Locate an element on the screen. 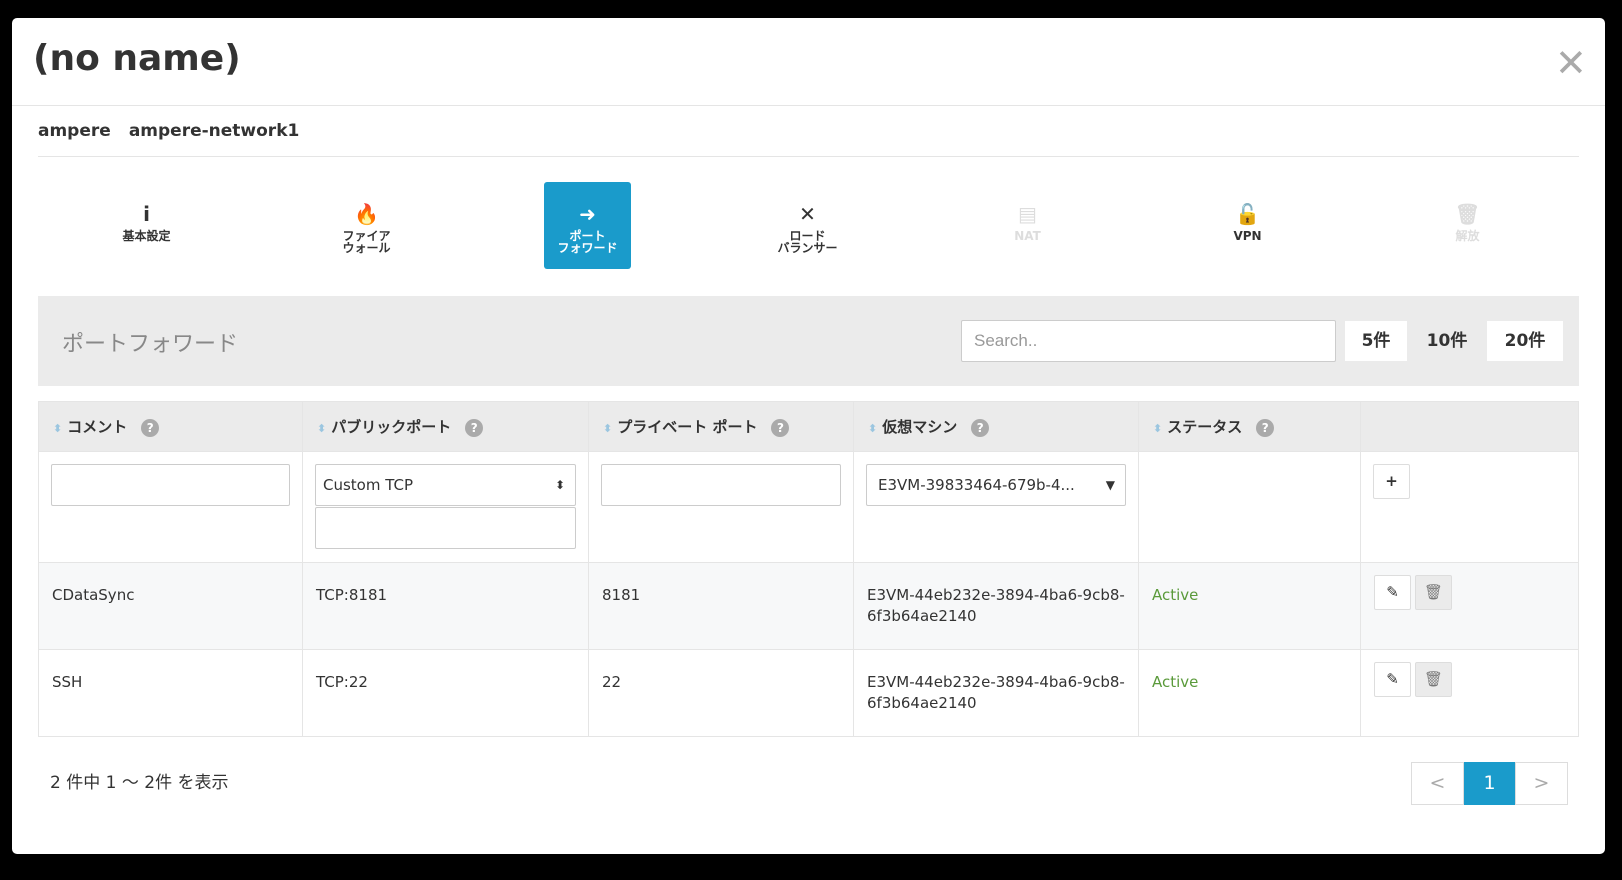  cell-comment: CDataSync is located at coordinates (170, 606).